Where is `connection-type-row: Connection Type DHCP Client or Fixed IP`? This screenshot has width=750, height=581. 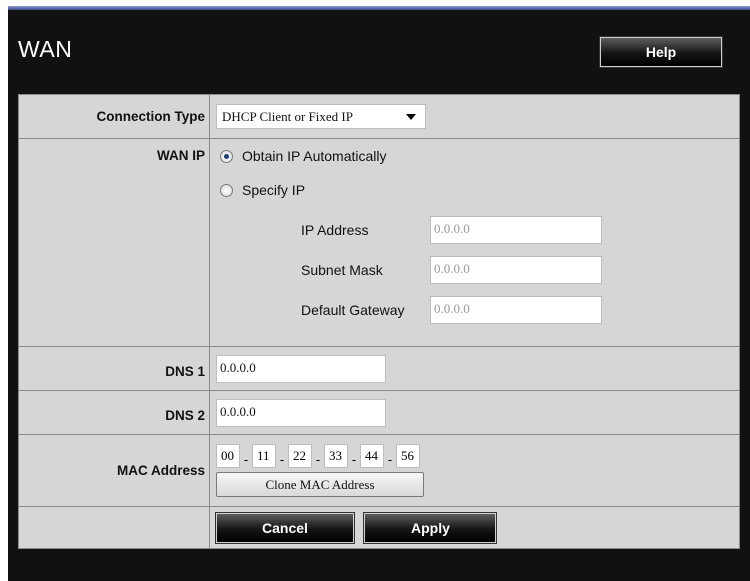 connection-type-row: Connection Type DHCP Client or Fixed IP is located at coordinates (379, 116).